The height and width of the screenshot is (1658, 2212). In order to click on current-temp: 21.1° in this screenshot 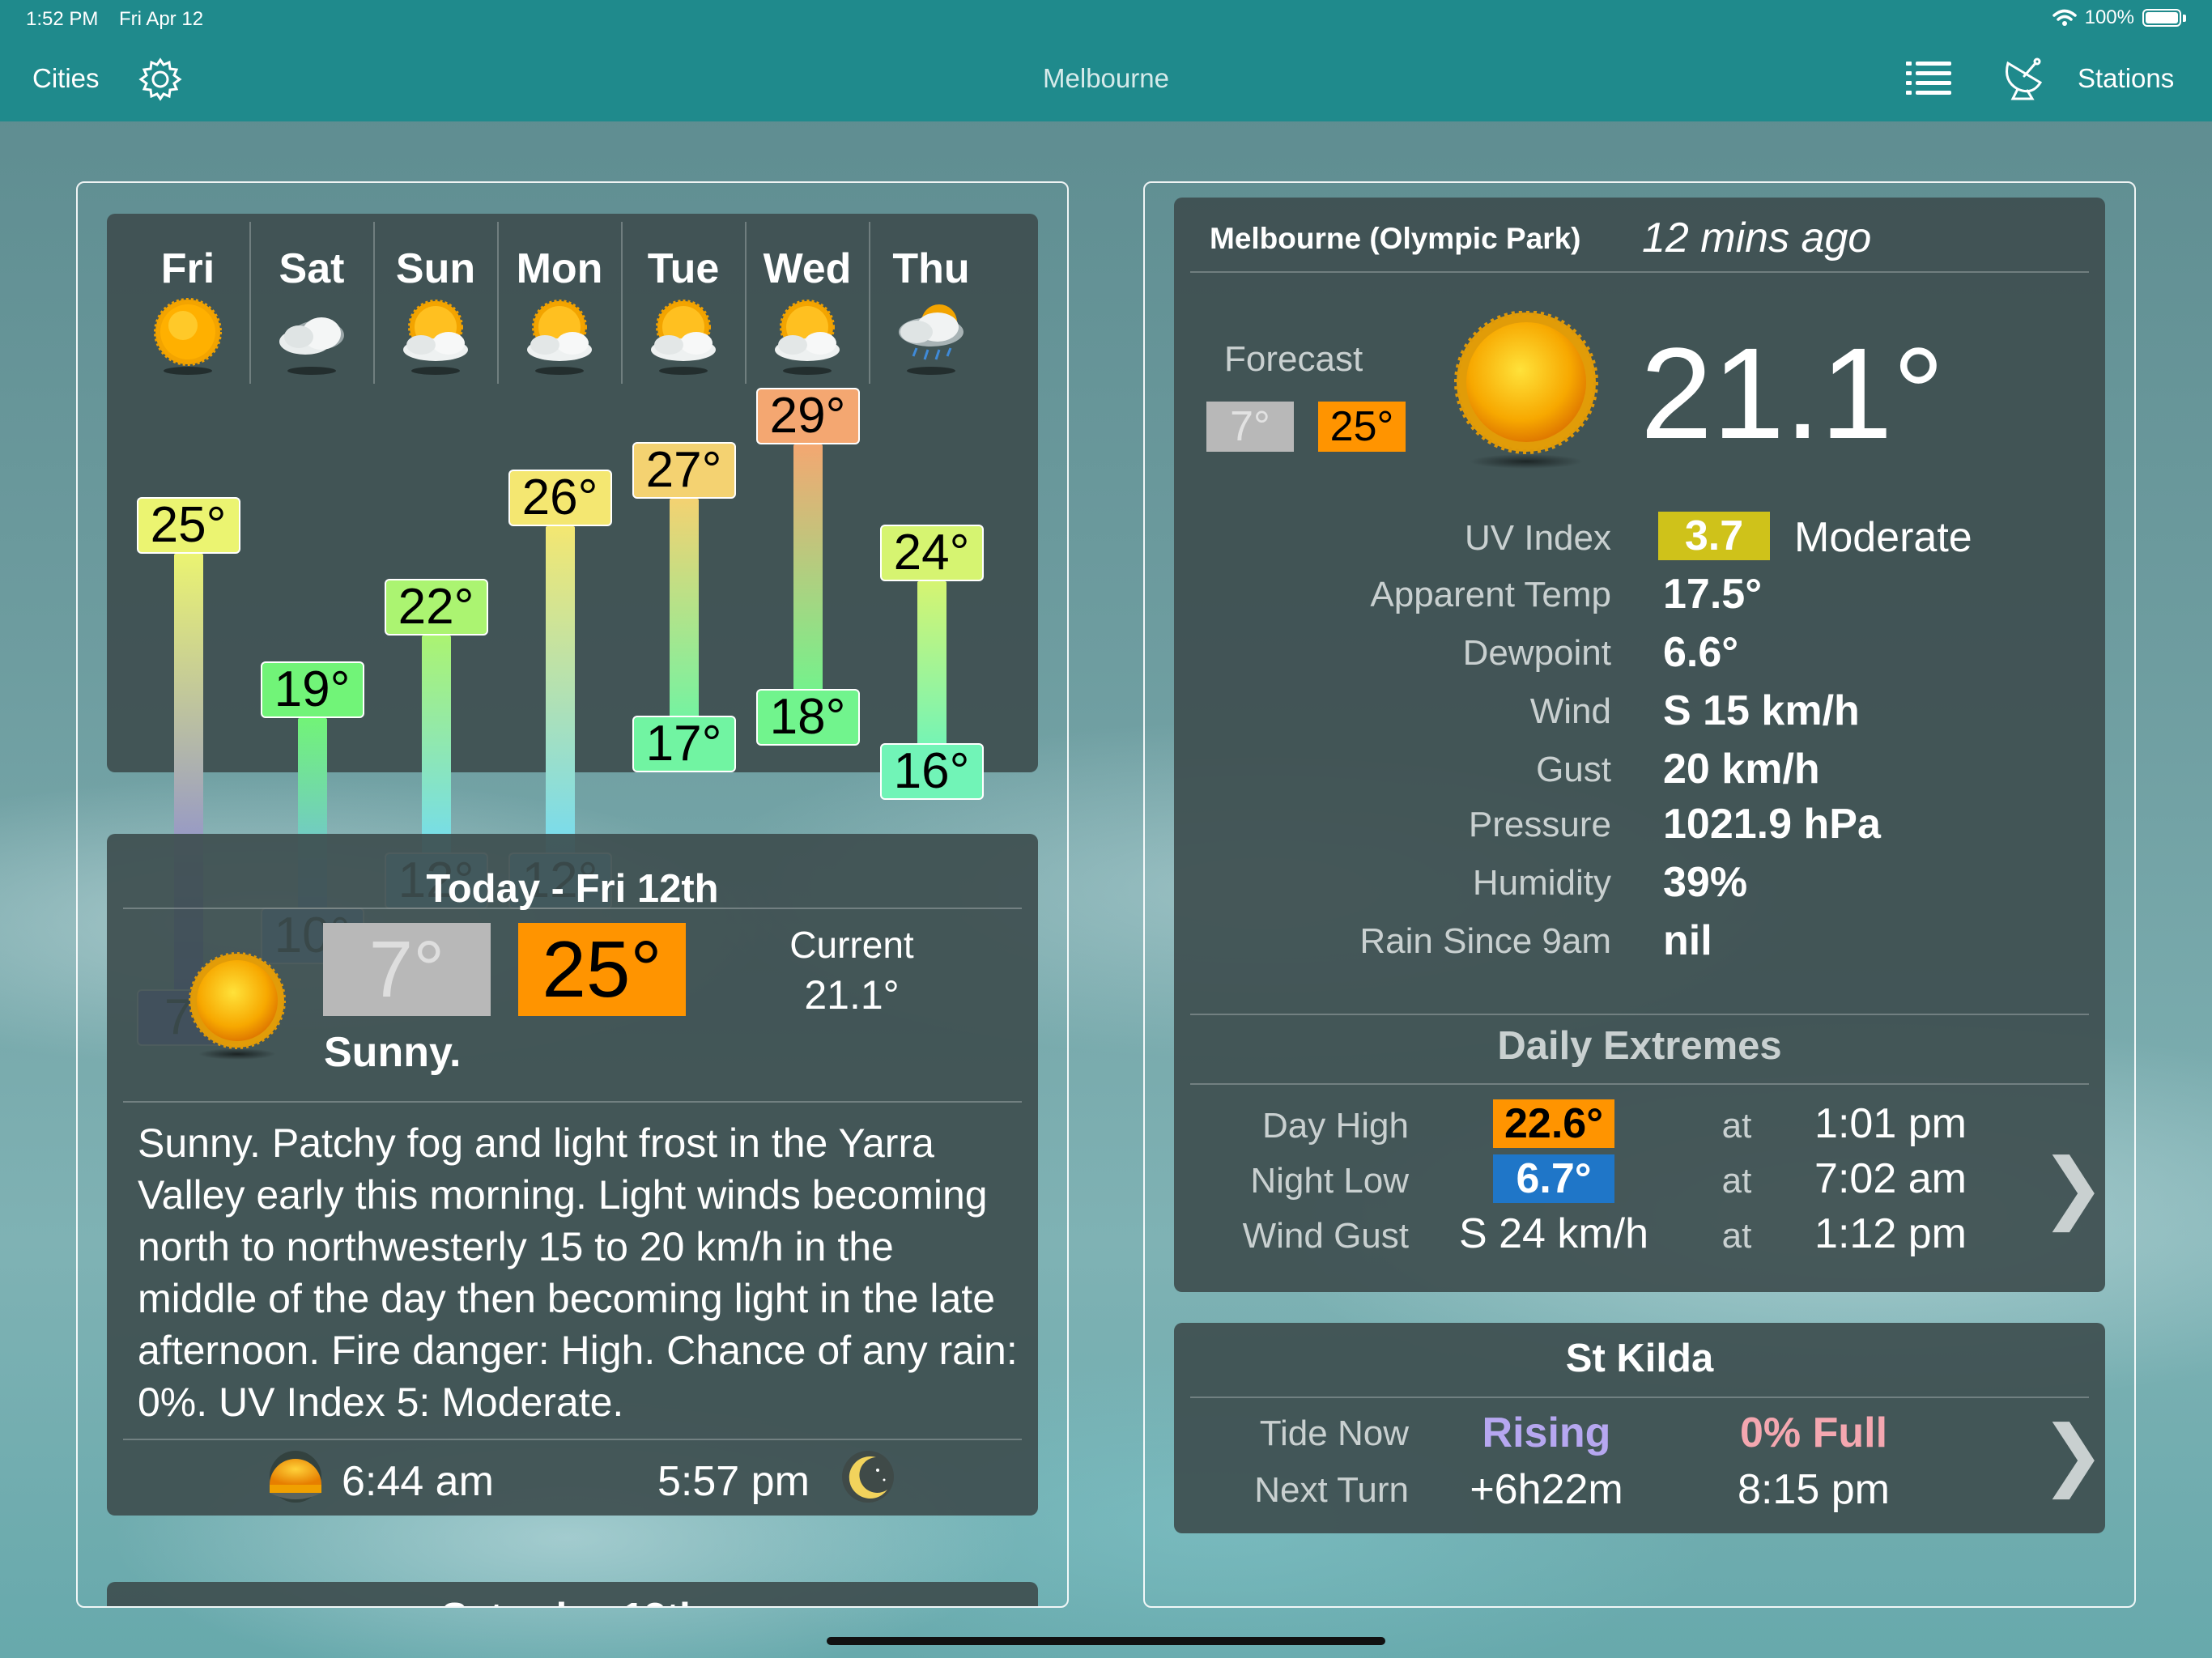, I will do `click(1793, 393)`.